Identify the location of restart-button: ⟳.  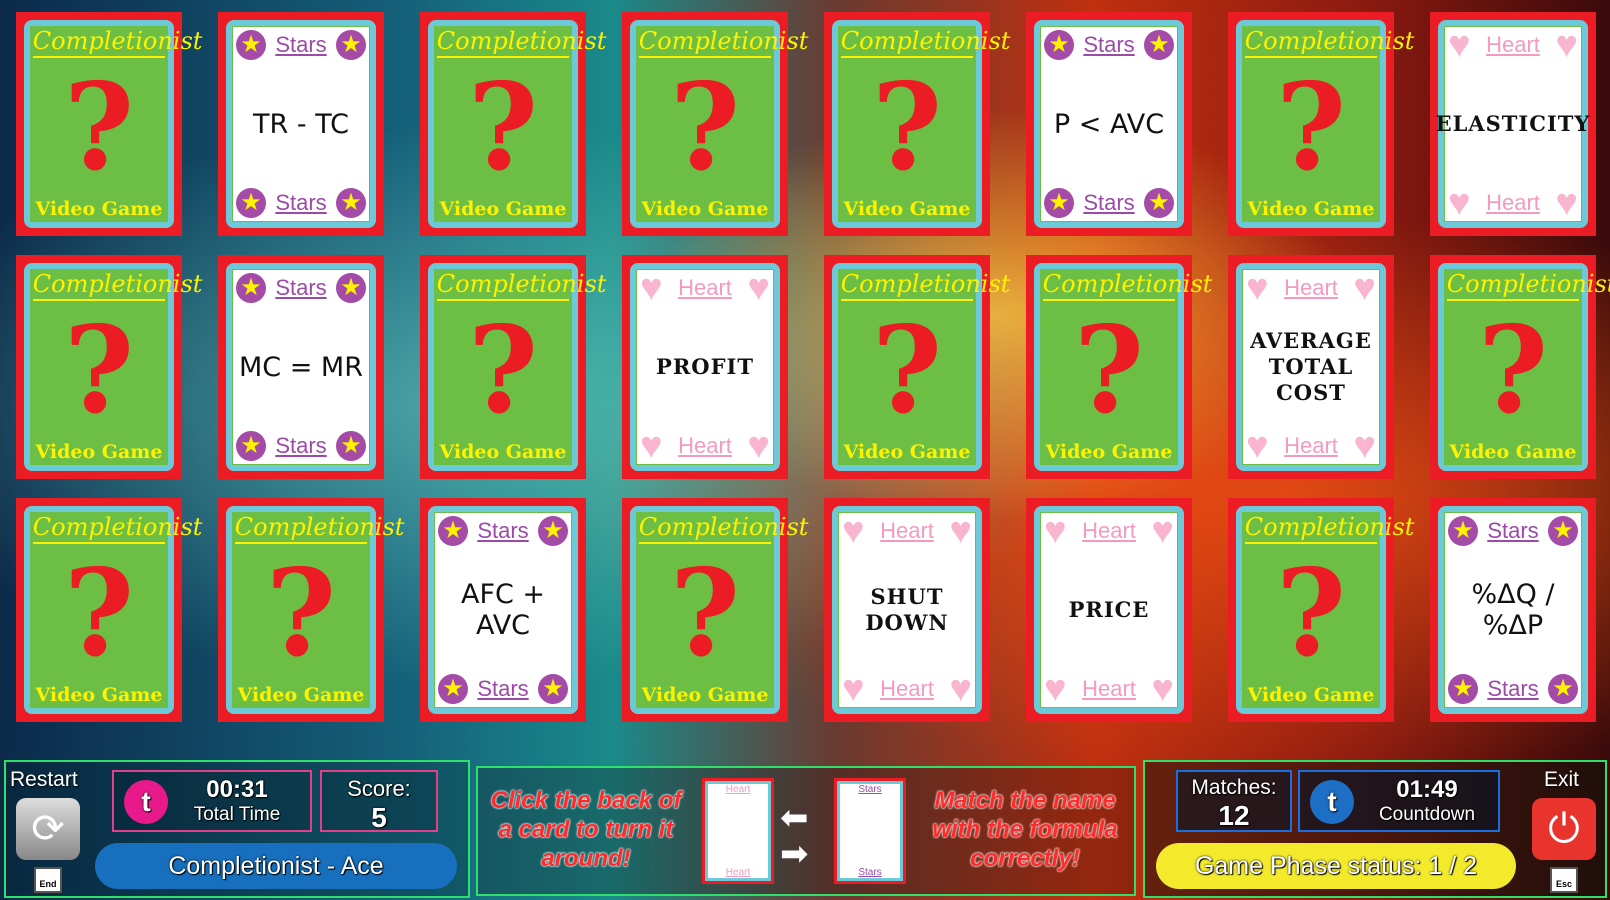
(48, 829).